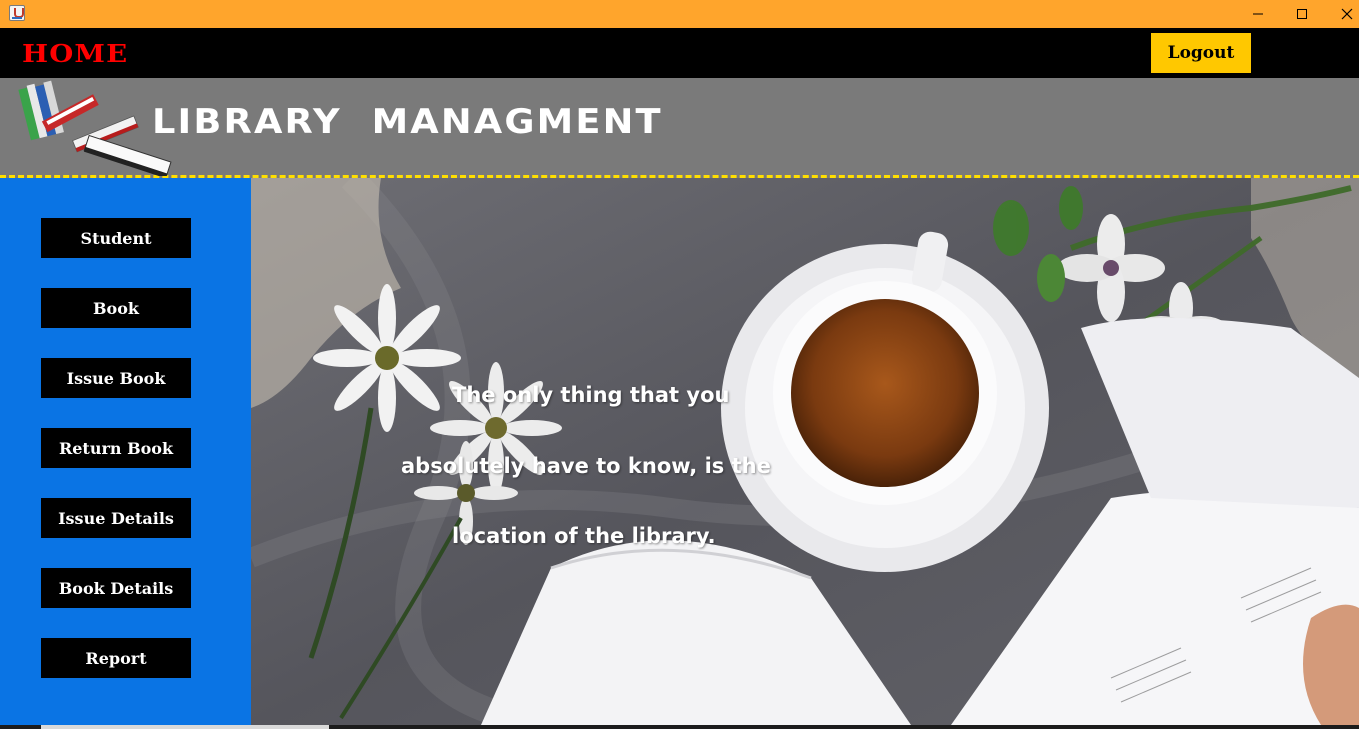 The image size is (1359, 729). I want to click on minimize-icon, so click(1258, 14).